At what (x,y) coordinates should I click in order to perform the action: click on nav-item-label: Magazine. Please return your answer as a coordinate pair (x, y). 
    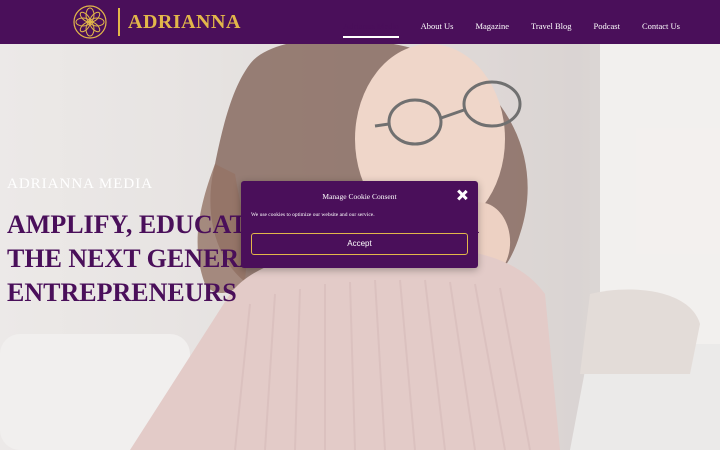
    Looking at the image, I should click on (492, 26).